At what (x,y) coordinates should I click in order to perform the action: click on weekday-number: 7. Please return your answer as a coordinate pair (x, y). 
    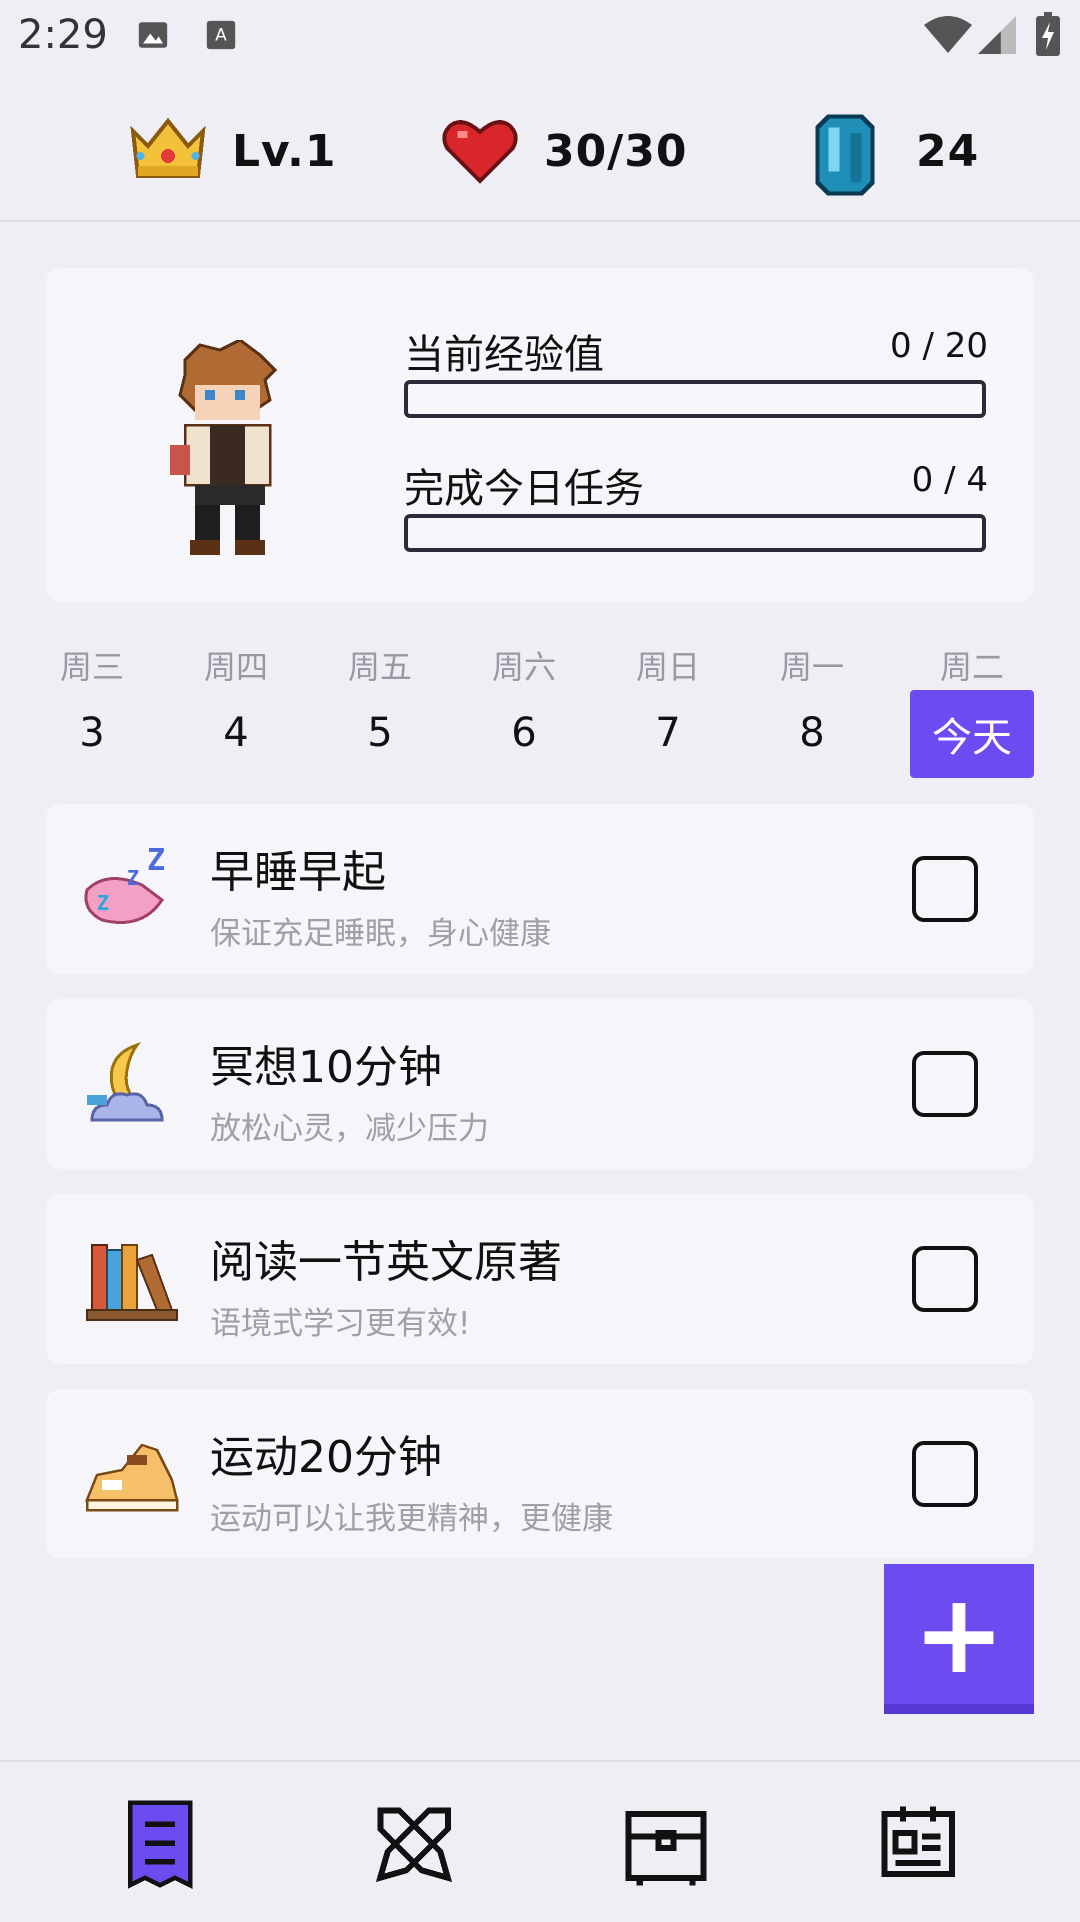
    Looking at the image, I should click on (668, 733).